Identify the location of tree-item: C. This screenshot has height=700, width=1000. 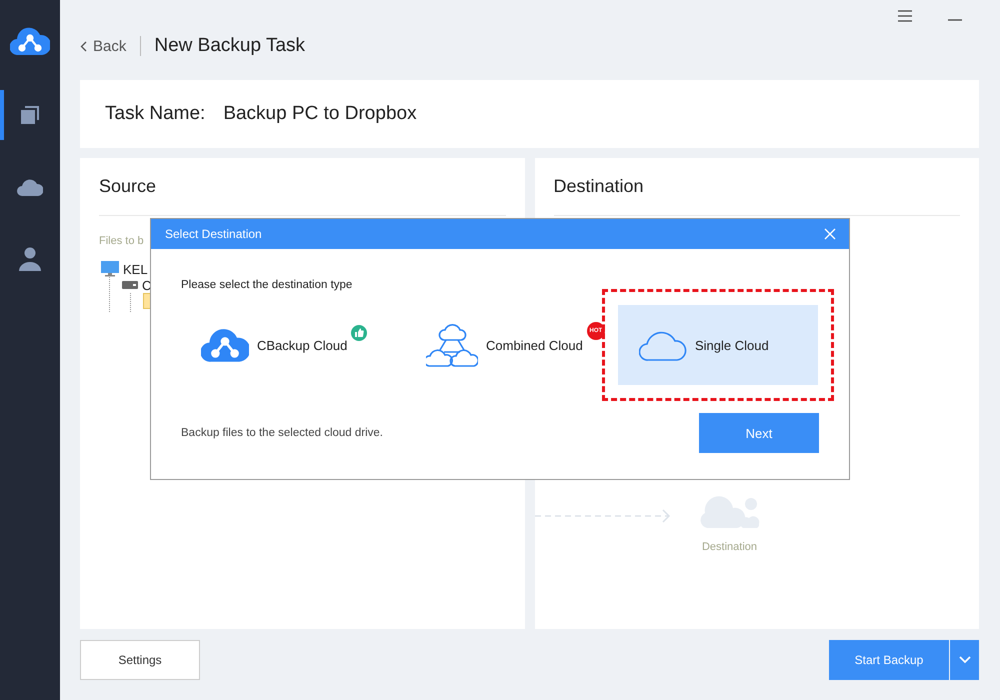
(147, 285).